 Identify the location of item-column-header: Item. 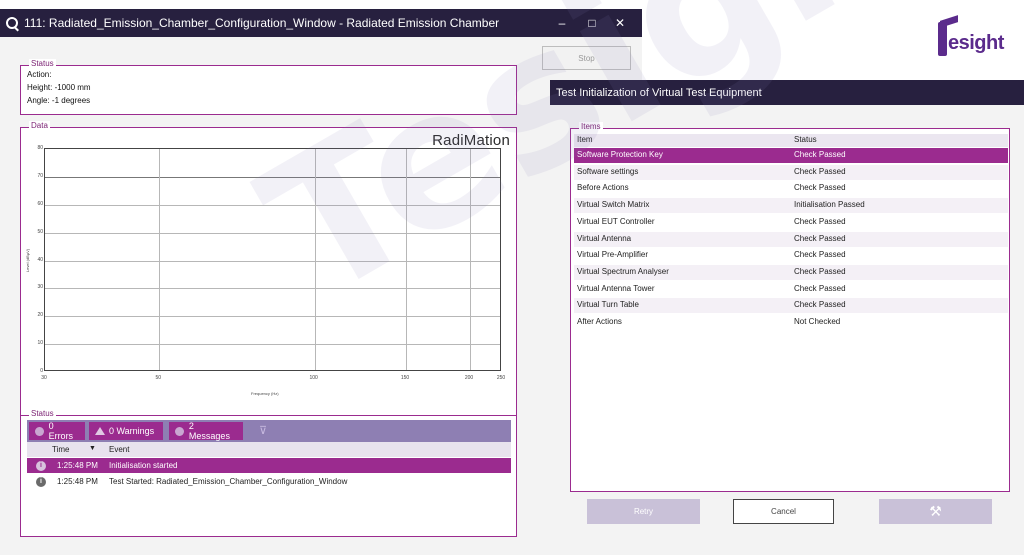
(585, 139).